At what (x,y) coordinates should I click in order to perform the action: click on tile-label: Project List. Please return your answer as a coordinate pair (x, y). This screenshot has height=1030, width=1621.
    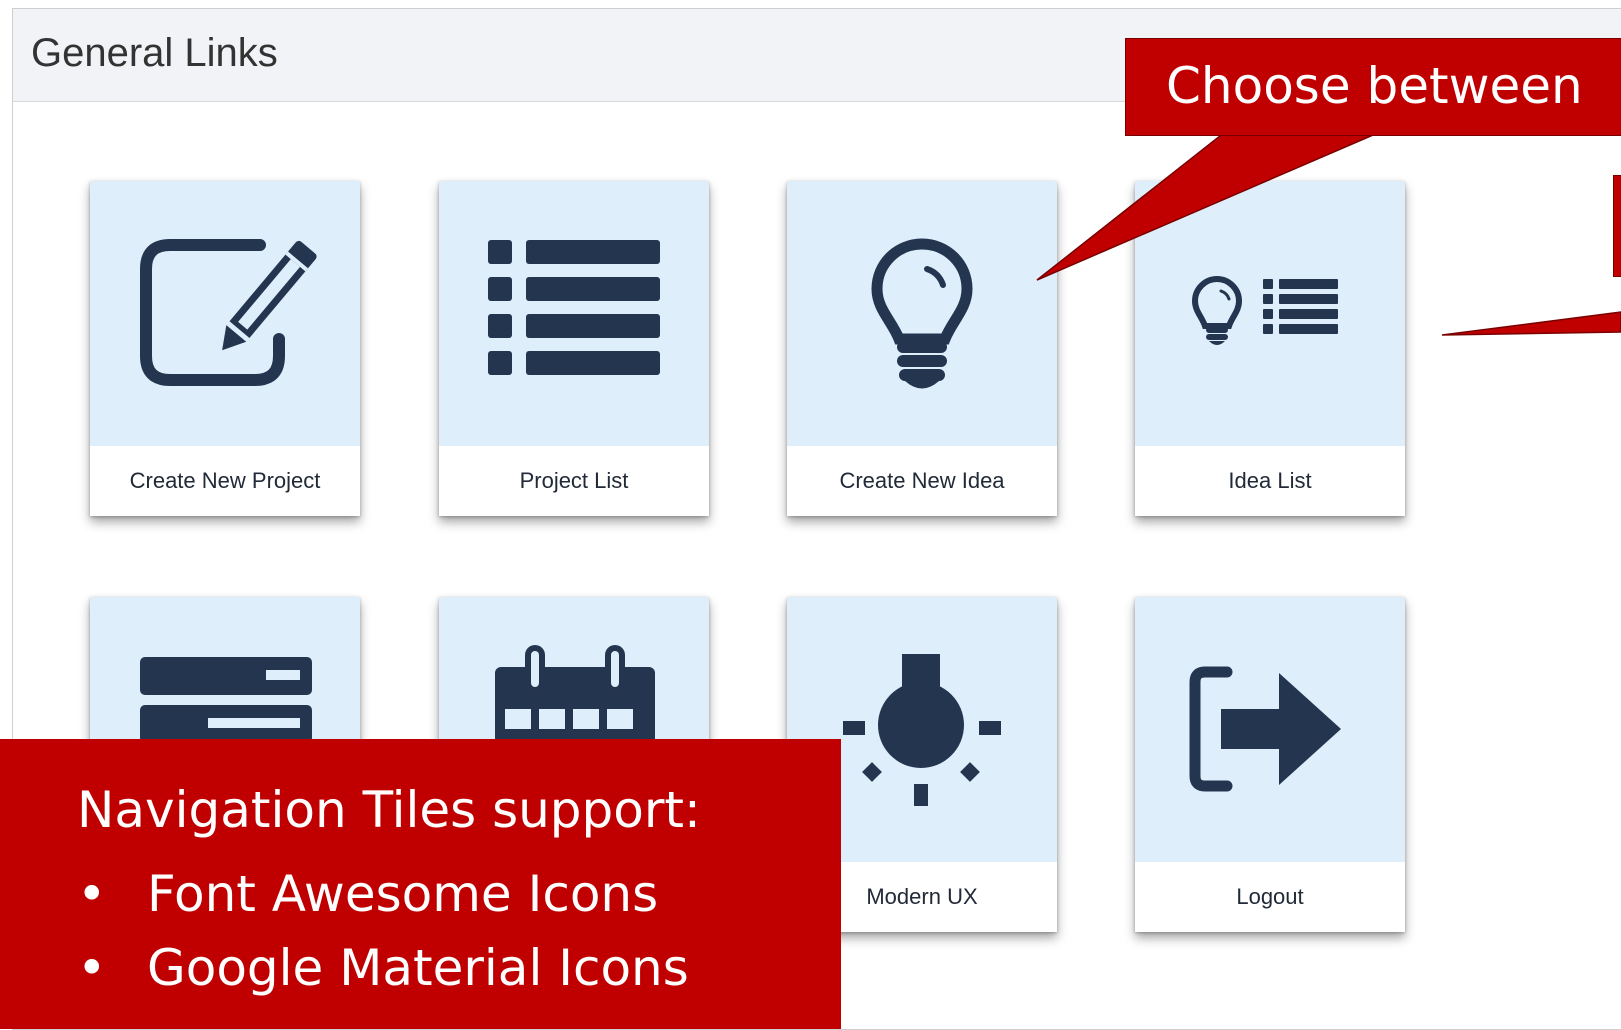
    Looking at the image, I should click on (574, 480).